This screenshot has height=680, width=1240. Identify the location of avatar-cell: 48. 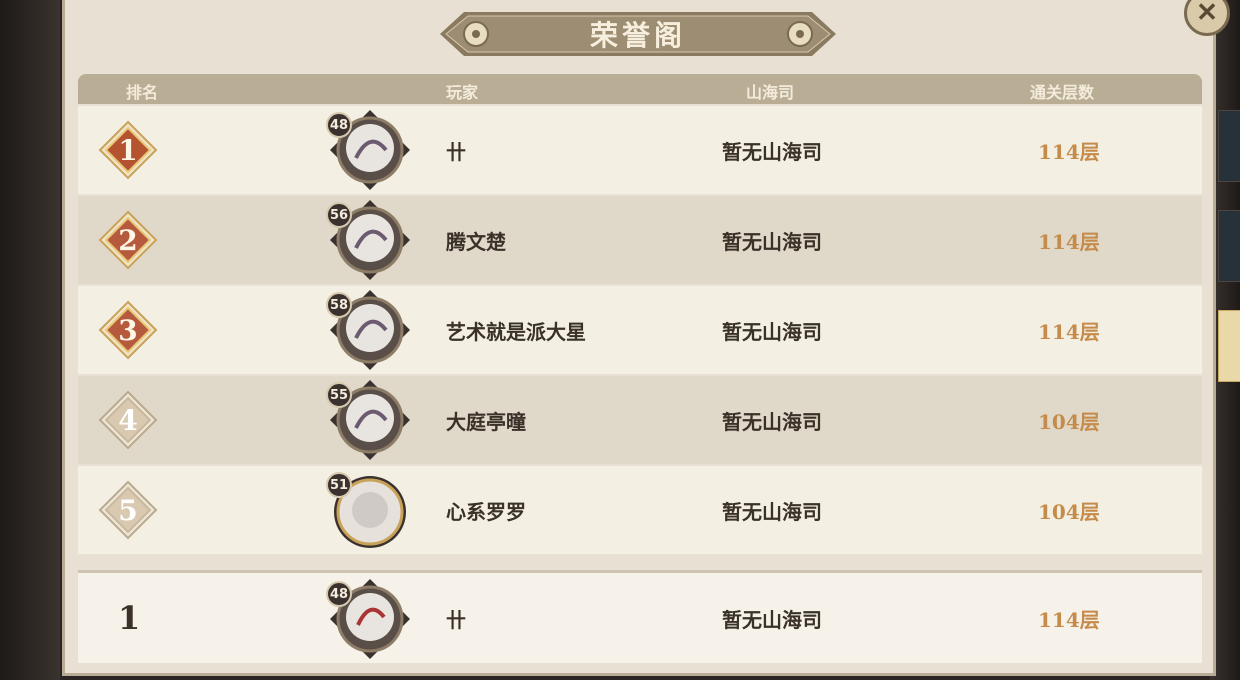
(373, 150).